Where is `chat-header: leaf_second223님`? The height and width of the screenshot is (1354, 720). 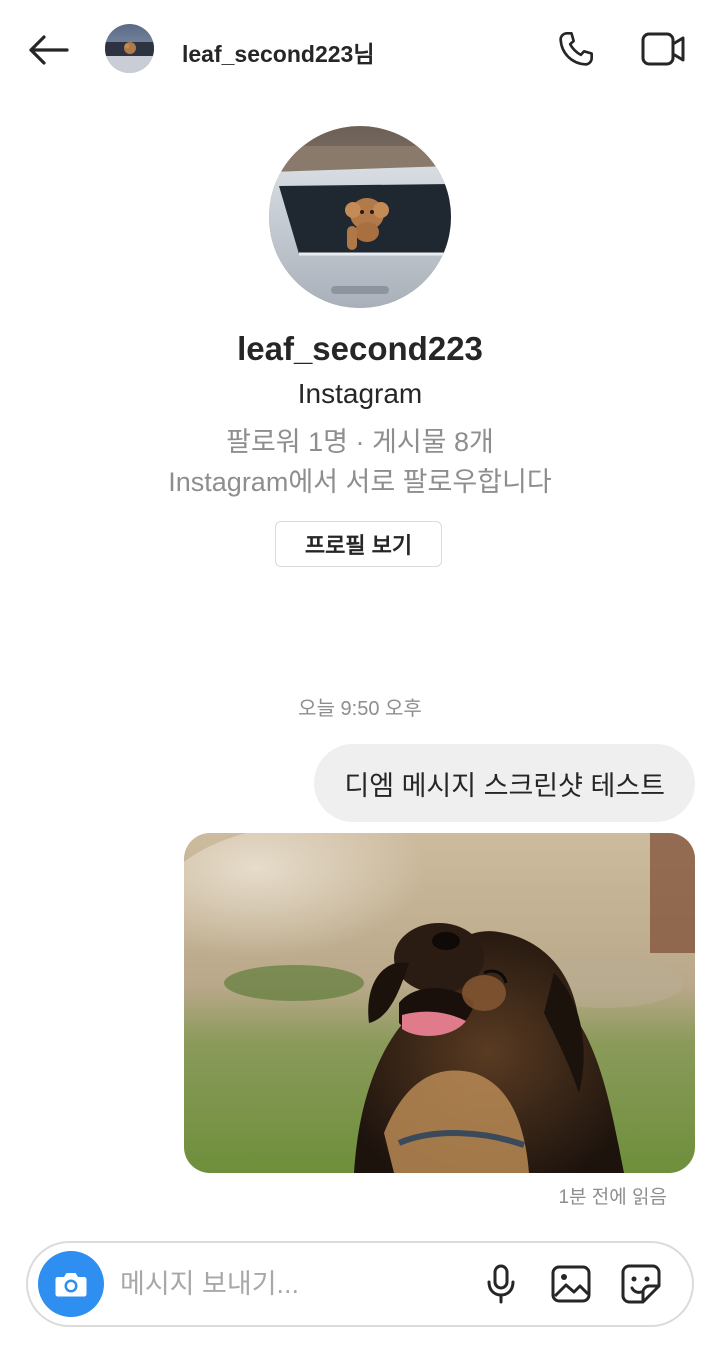
chat-header: leaf_second223님 is located at coordinates (360, 50).